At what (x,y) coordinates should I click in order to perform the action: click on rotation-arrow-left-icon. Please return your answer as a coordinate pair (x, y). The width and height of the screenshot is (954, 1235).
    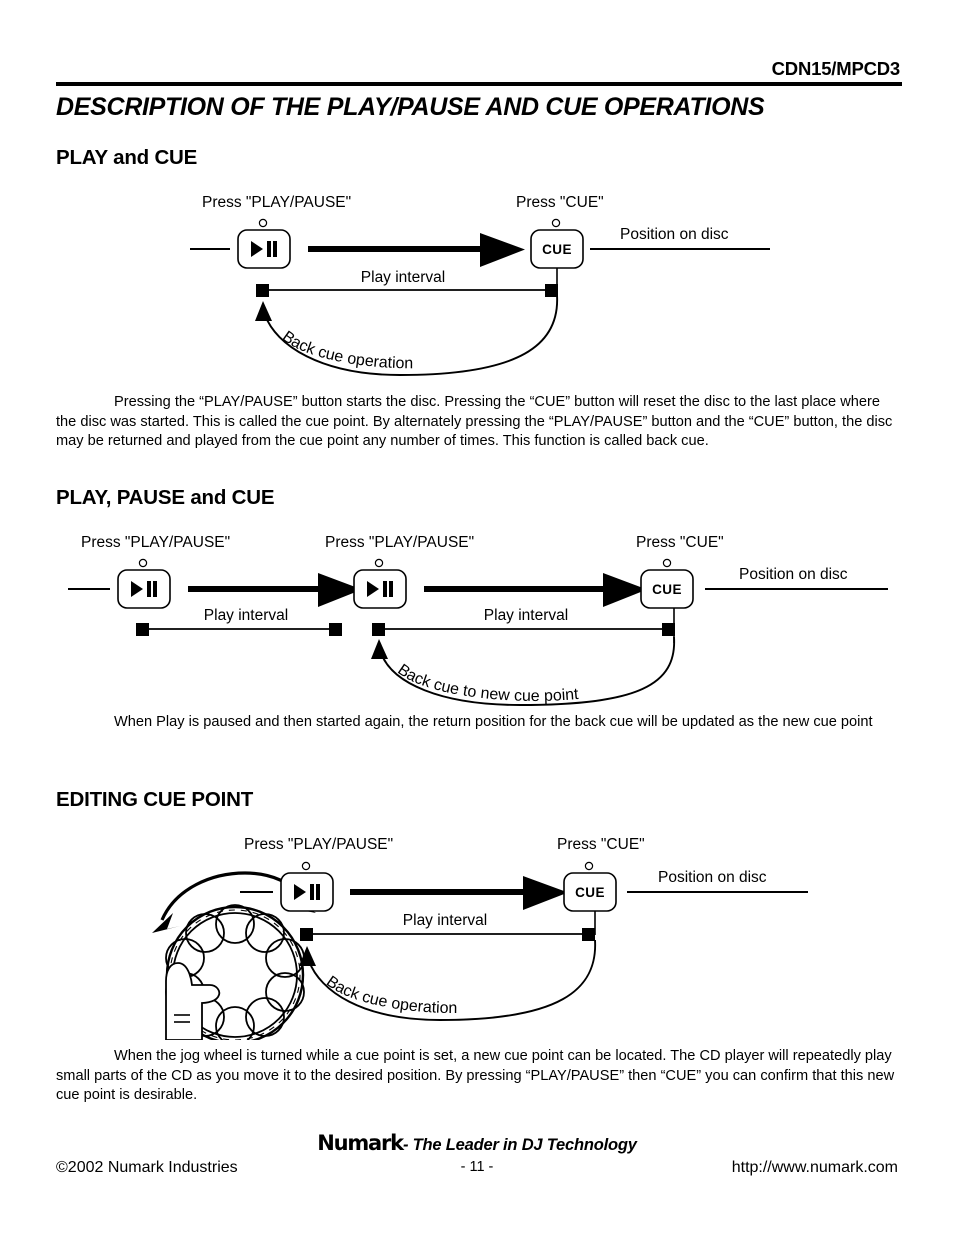
    Looking at the image, I should click on (166, 923).